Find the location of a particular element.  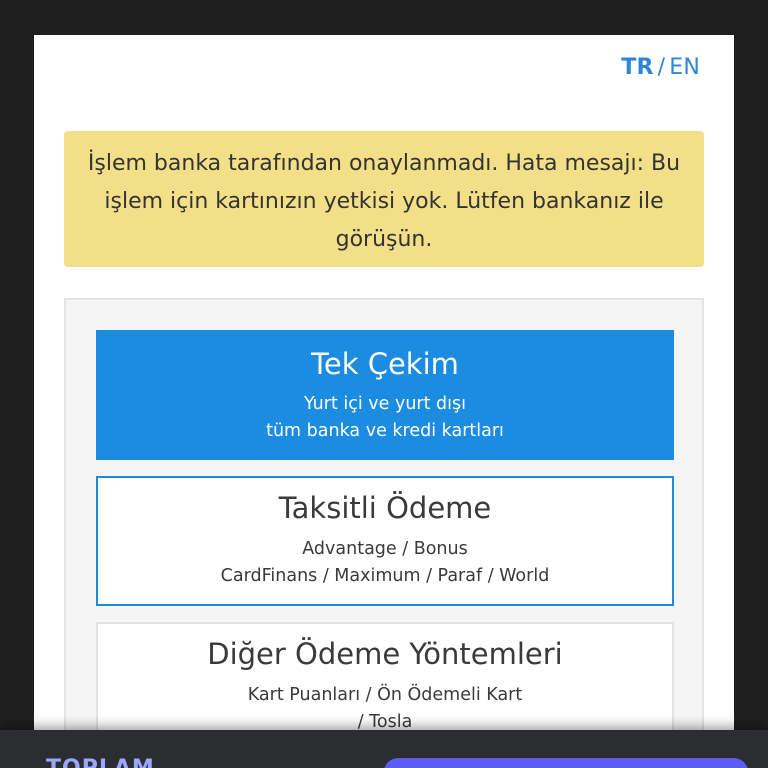

option-other-payment-methods-title: Diğer Ödeme Yöntemleri is located at coordinates (385, 654).